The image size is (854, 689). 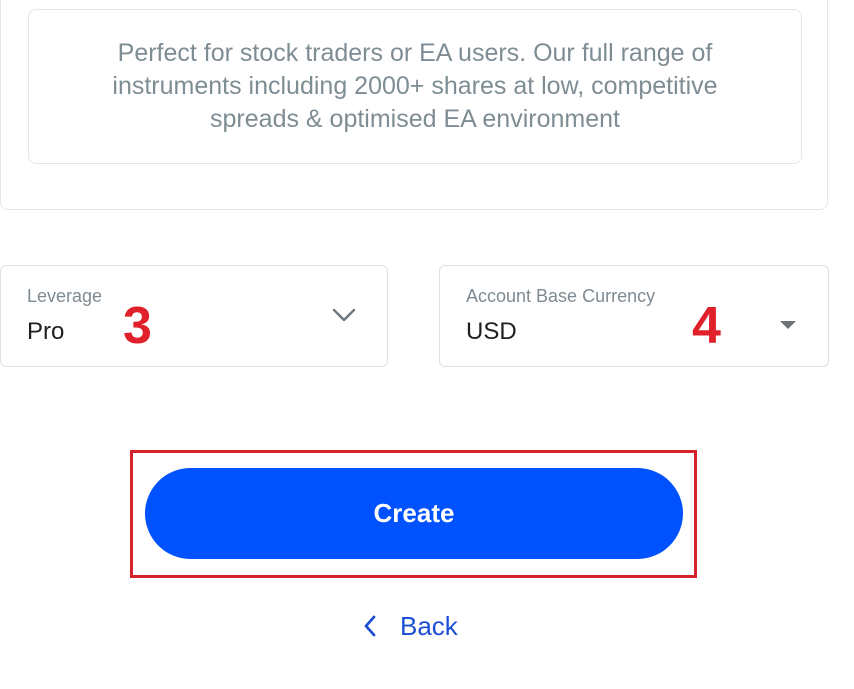 What do you see at coordinates (65, 296) in the screenshot?
I see `leverage-label: Leverage` at bounding box center [65, 296].